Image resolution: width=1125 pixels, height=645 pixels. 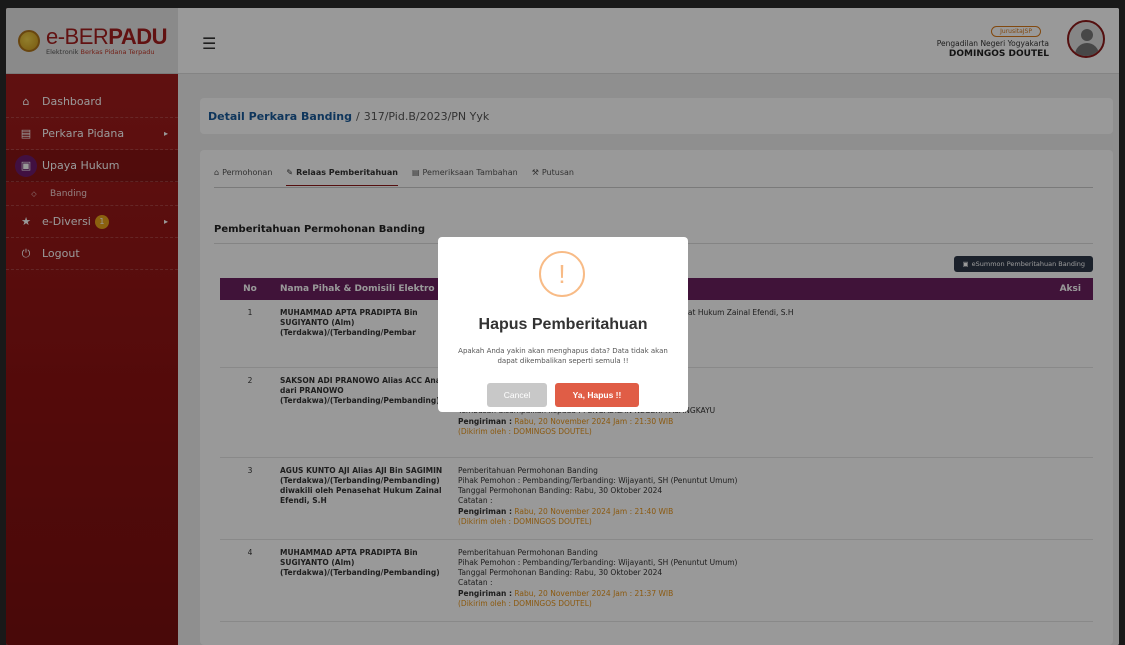 I want to click on cancel-button: Cancel, so click(x=517, y=395).